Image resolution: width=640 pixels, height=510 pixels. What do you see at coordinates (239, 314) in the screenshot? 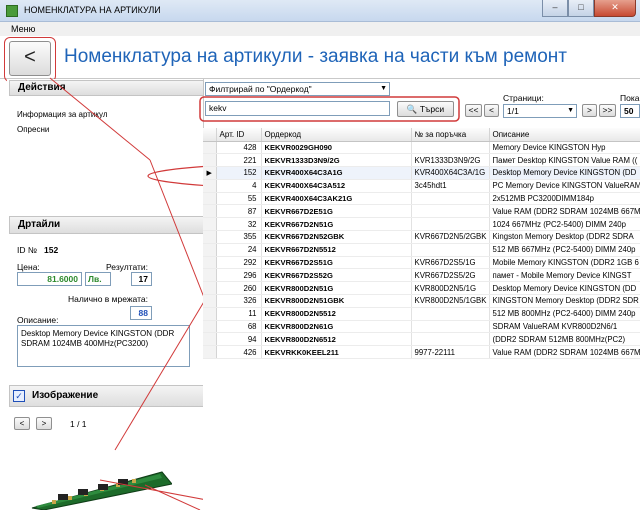
I see `cell-id: 11` at bounding box center [239, 314].